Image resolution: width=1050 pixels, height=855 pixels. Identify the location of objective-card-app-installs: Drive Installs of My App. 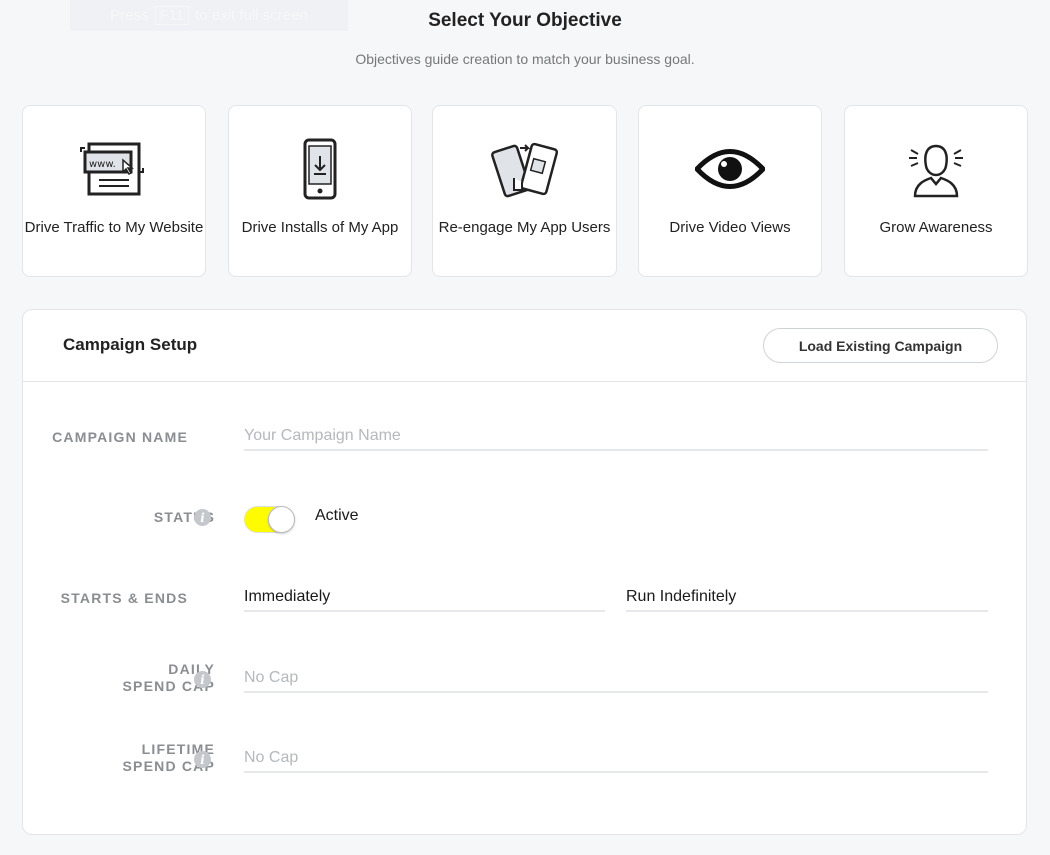
(320, 191).